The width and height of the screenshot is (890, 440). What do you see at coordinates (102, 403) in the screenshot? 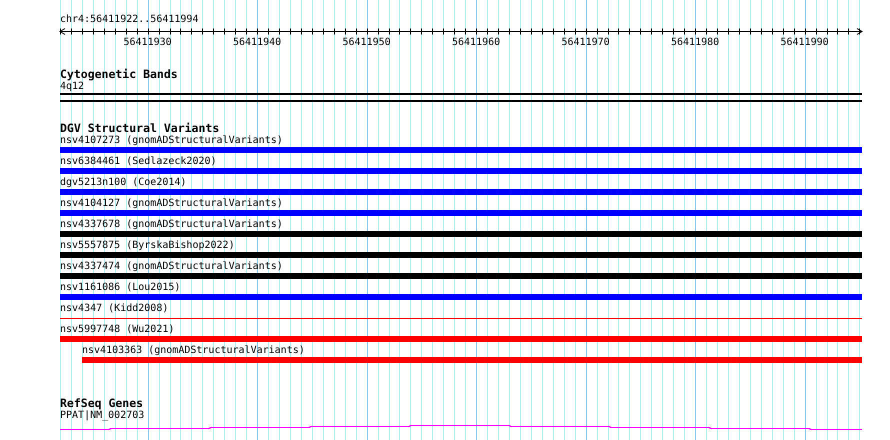
I see `track-title: RefSeq Genes` at bounding box center [102, 403].